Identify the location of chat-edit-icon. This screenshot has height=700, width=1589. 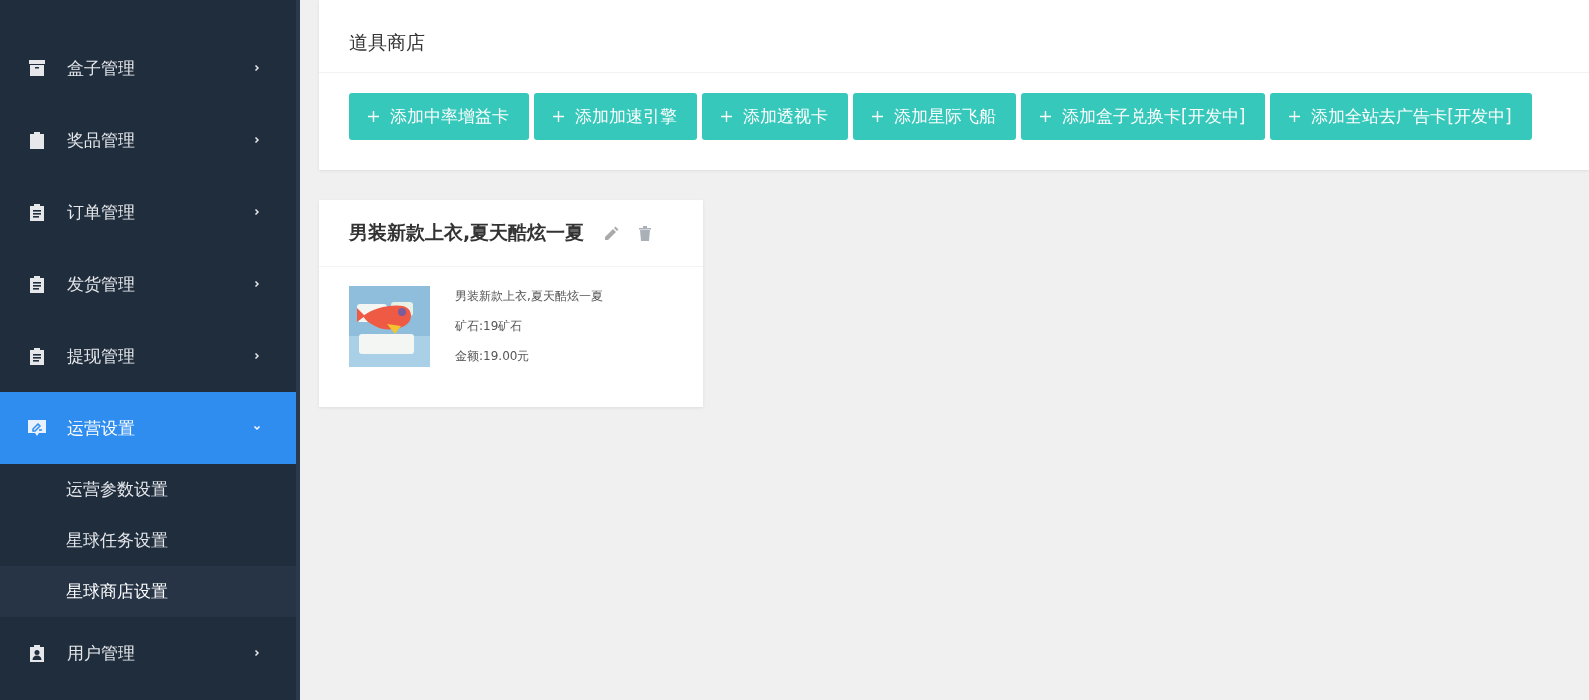
(37, 428).